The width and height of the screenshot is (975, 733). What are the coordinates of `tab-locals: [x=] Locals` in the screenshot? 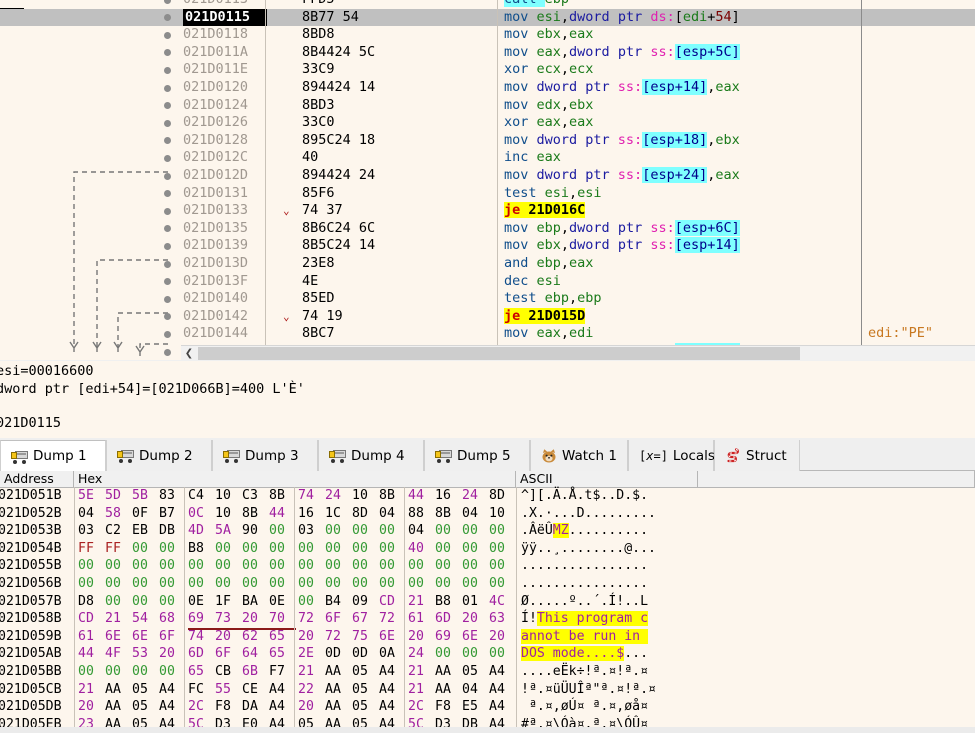 It's located at (671, 455).